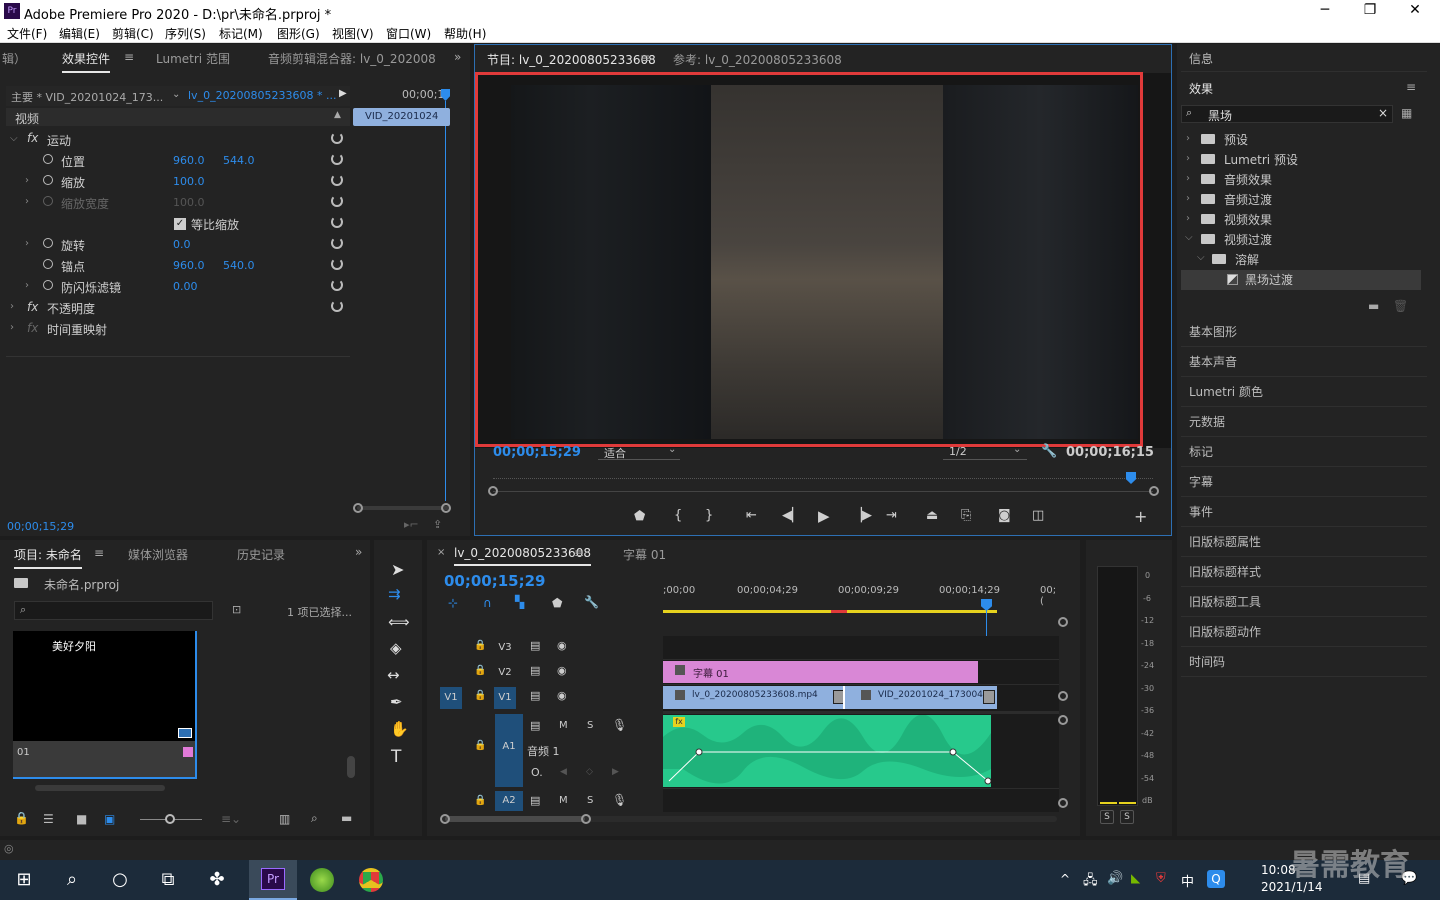  I want to click on tree-item-presets: 预设, so click(1236, 139).